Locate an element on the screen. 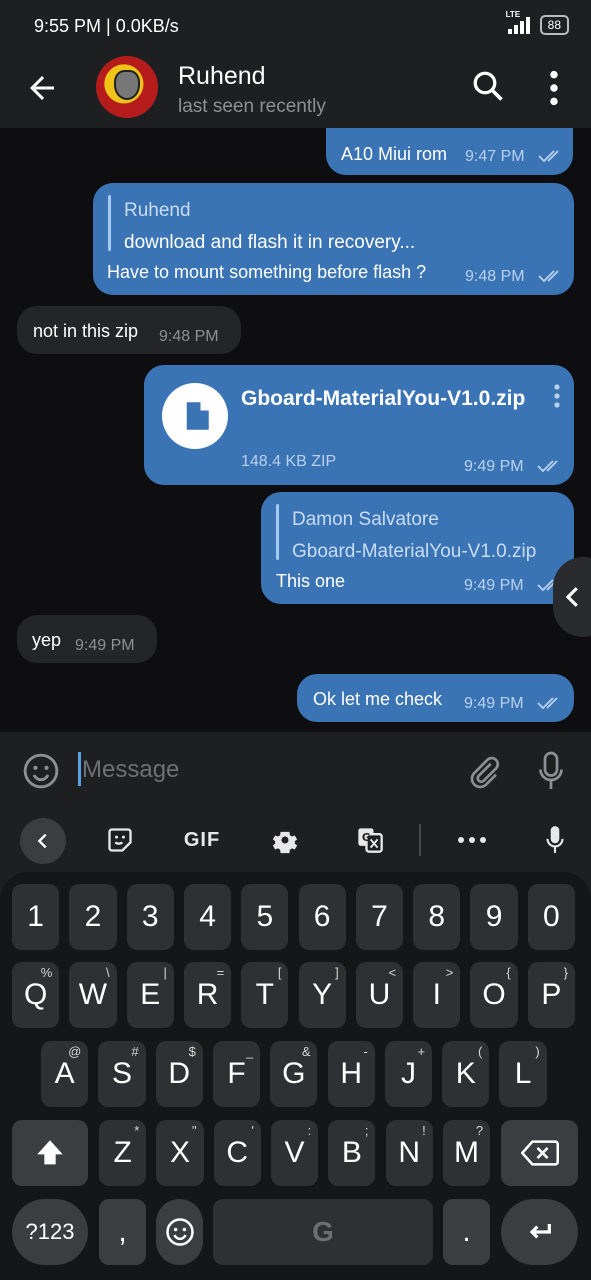 The width and height of the screenshot is (591, 1280). key-e: E | is located at coordinates (150, 995).